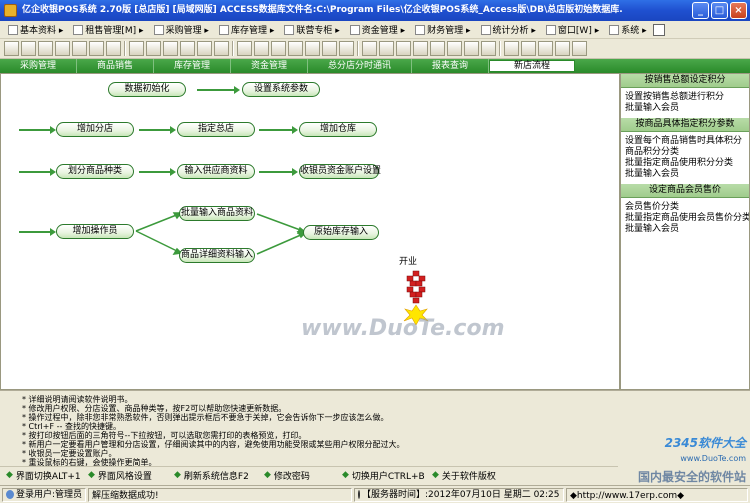 This screenshot has width=750, height=503. I want to click on clock-icon, so click(359, 494).